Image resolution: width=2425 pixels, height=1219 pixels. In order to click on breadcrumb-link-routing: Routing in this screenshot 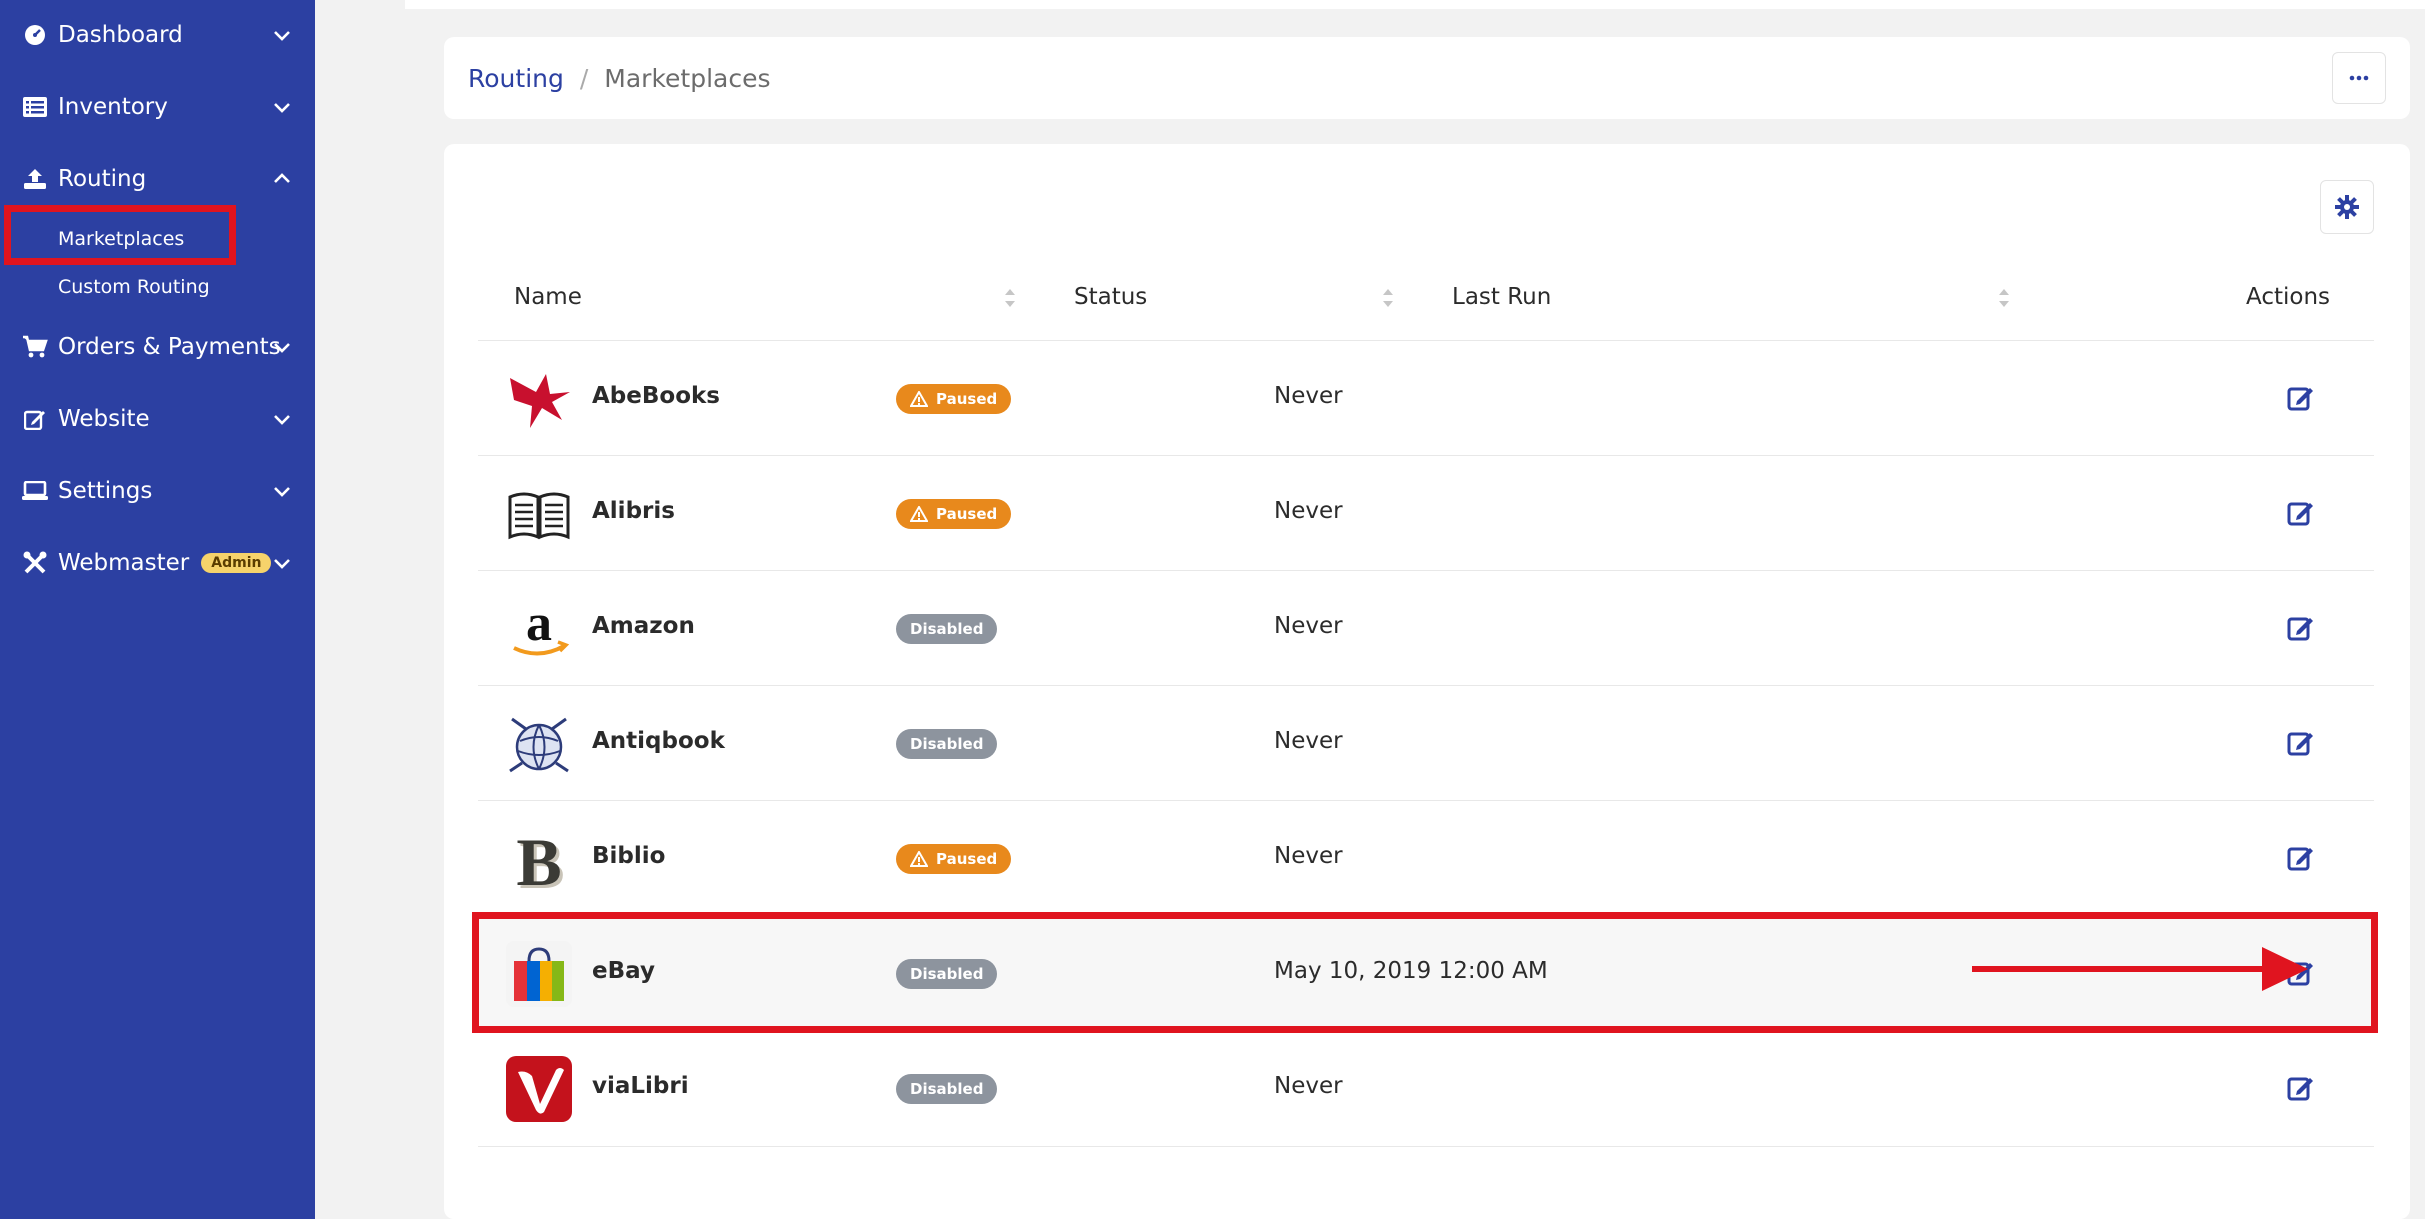, I will do `click(516, 78)`.